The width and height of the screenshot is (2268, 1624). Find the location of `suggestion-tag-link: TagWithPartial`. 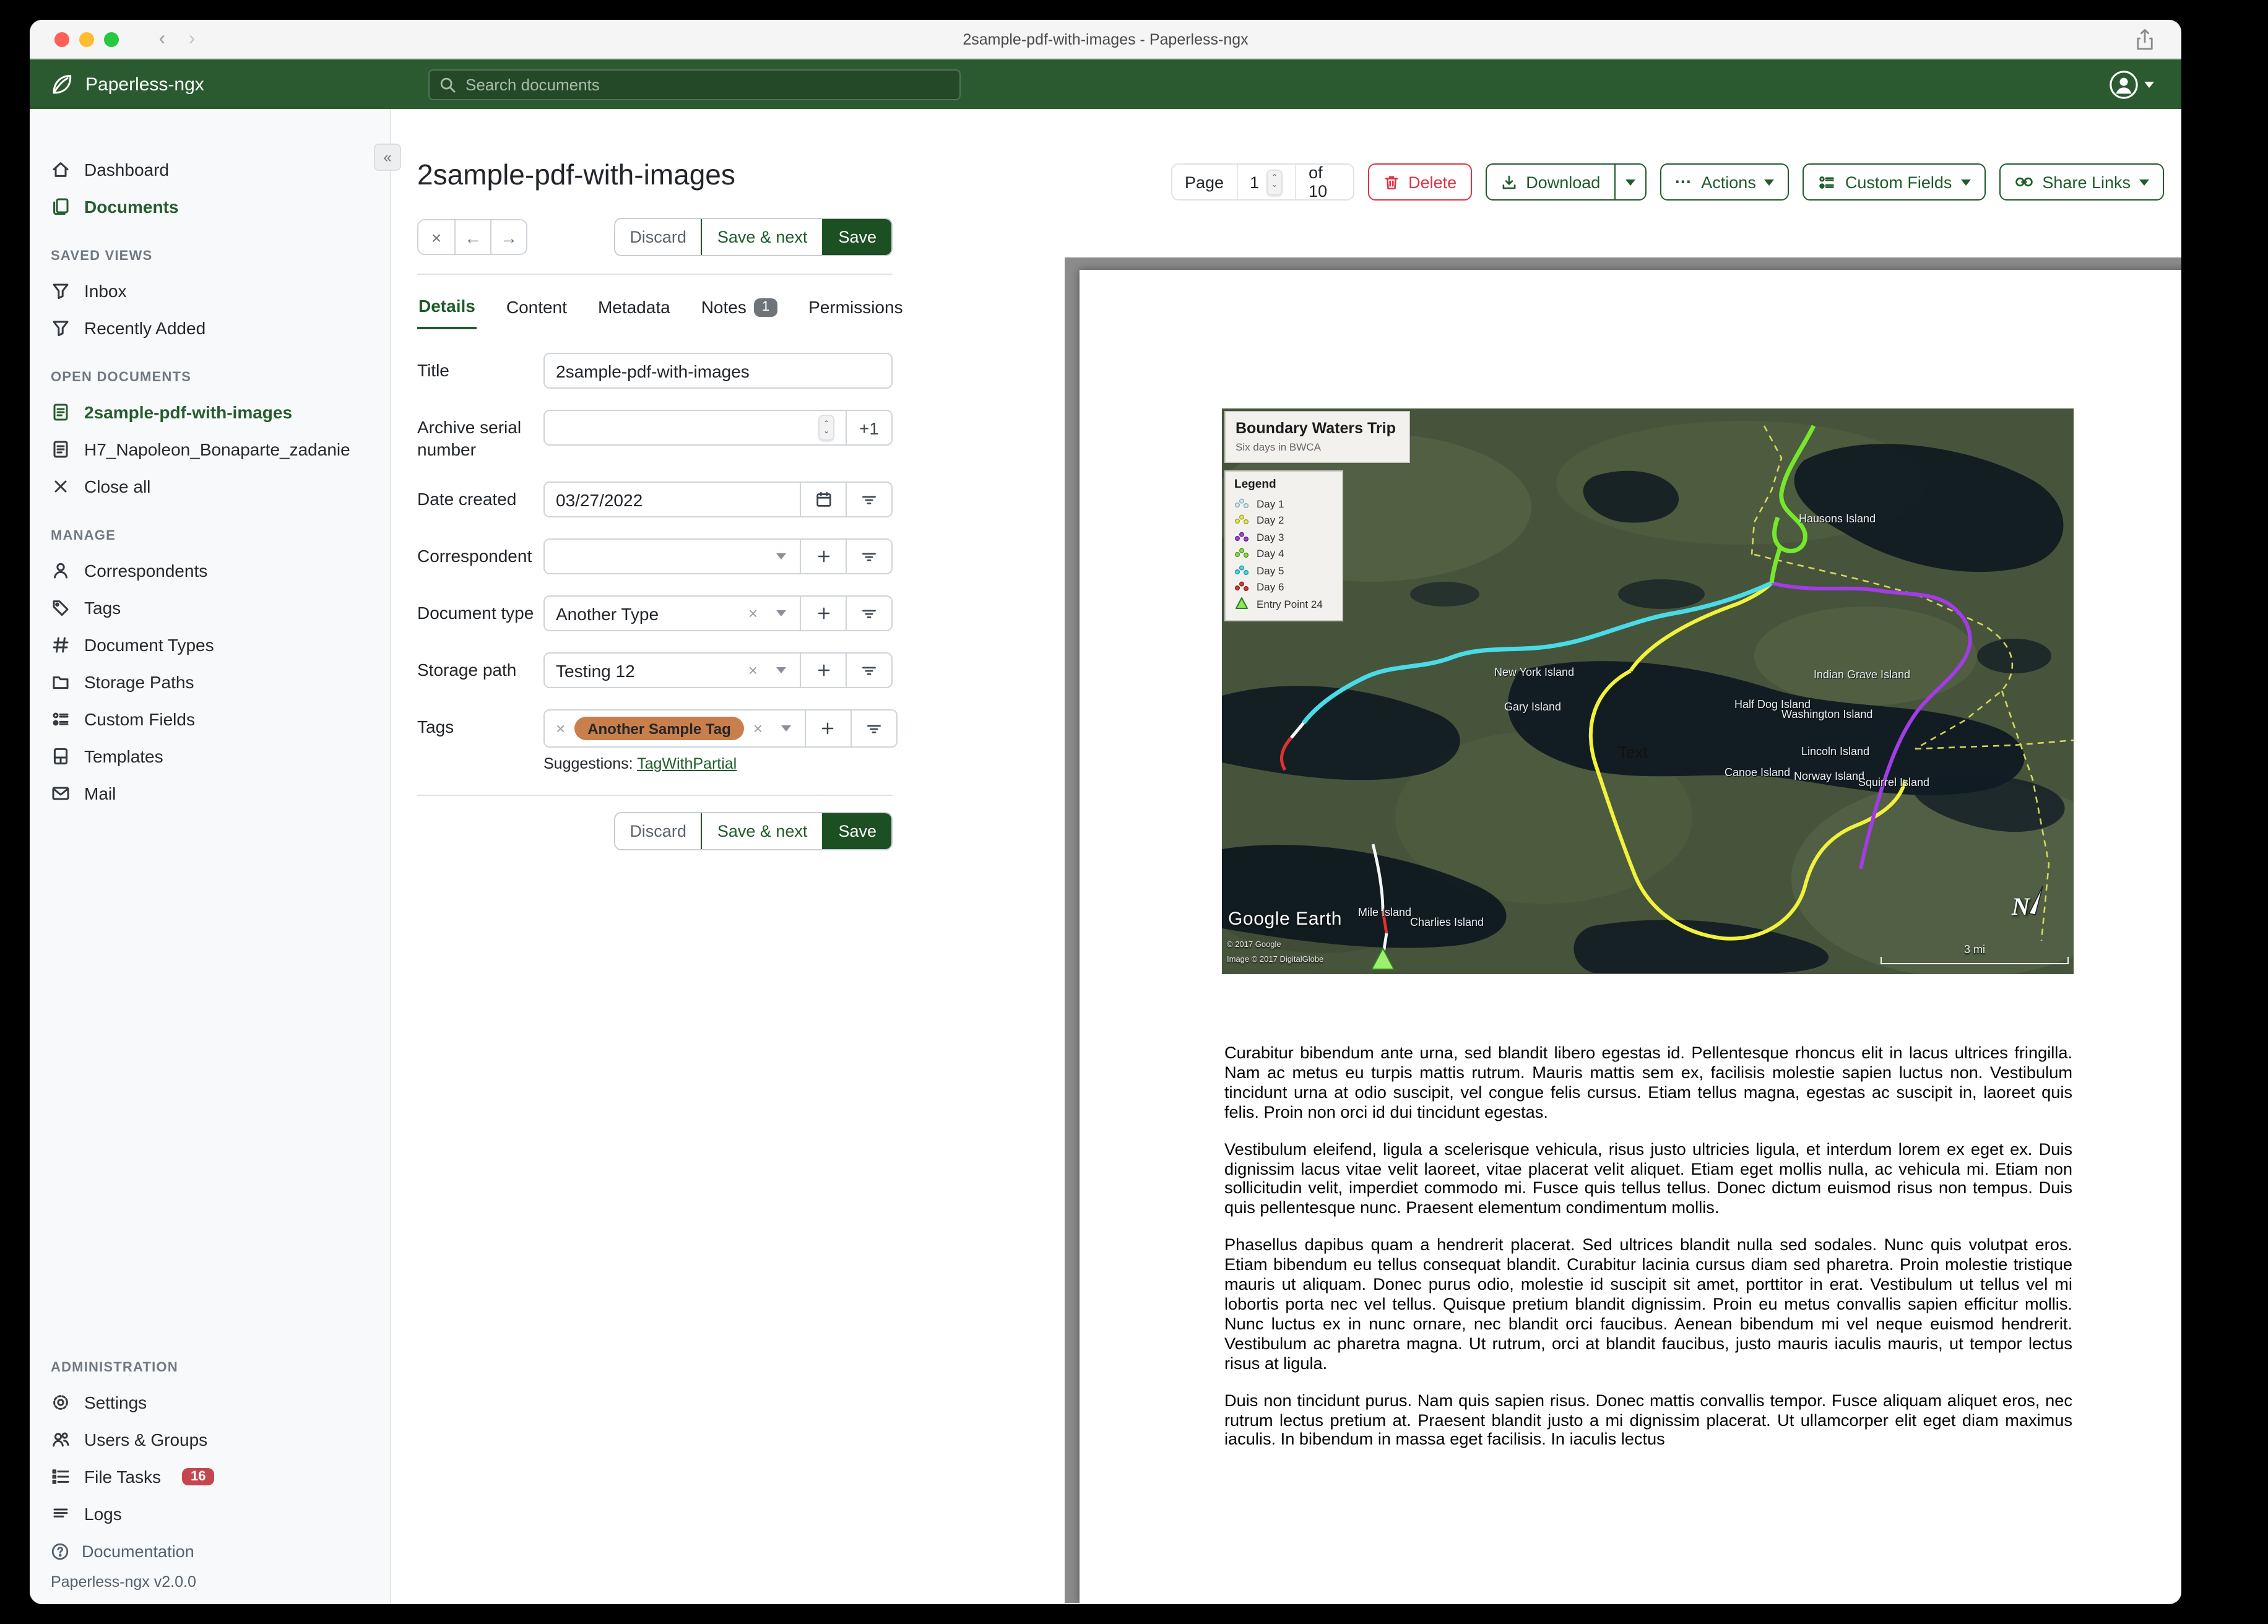

suggestion-tag-link: TagWithPartial is located at coordinates (687, 763).